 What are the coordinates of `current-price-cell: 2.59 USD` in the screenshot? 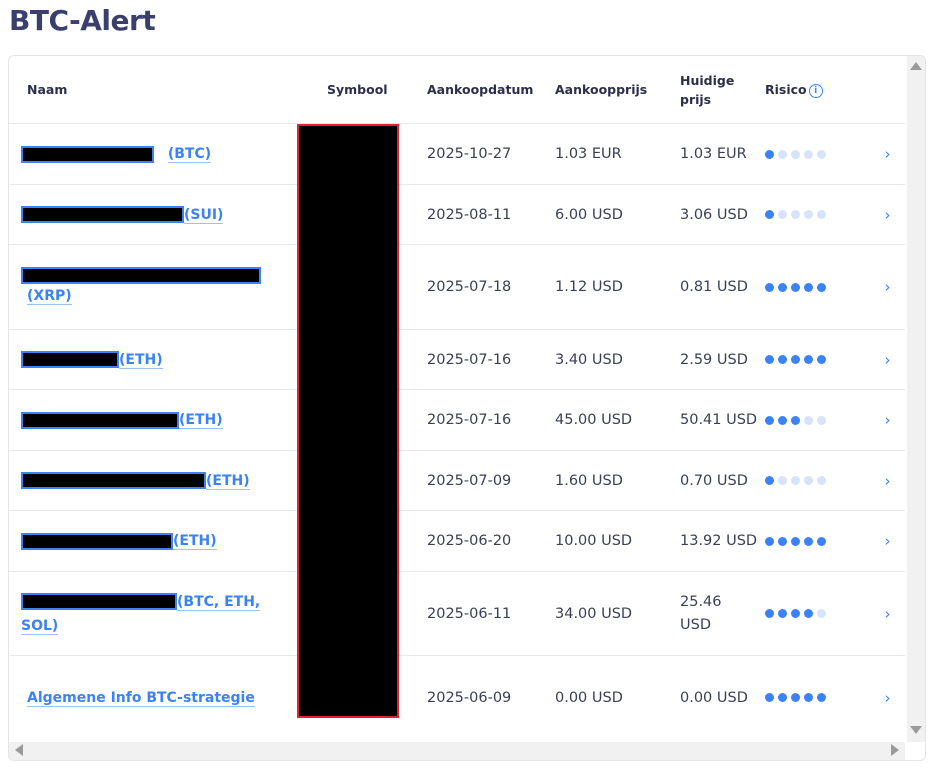 It's located at (718, 359).